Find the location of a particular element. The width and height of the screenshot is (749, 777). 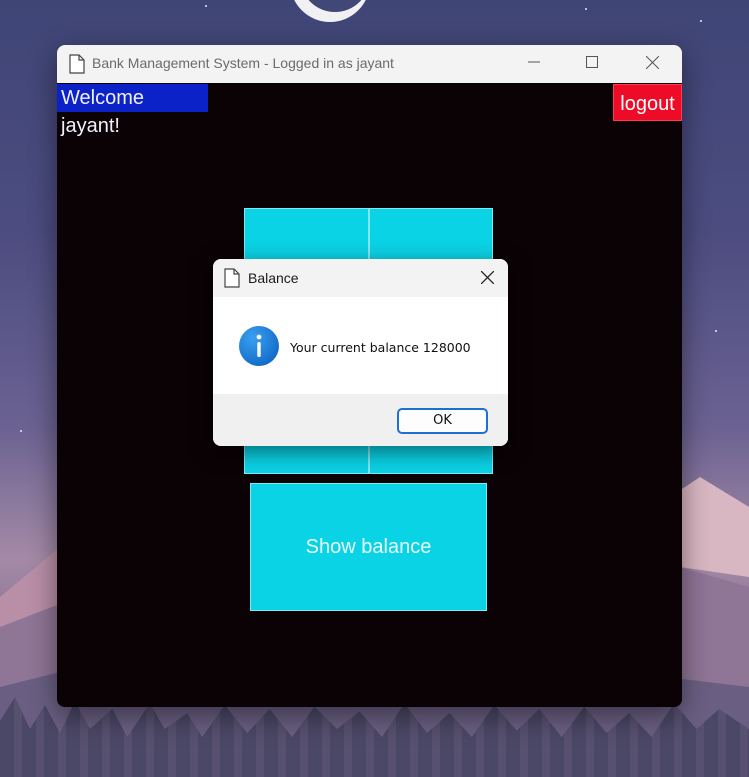

maximize-button is located at coordinates (592, 64).